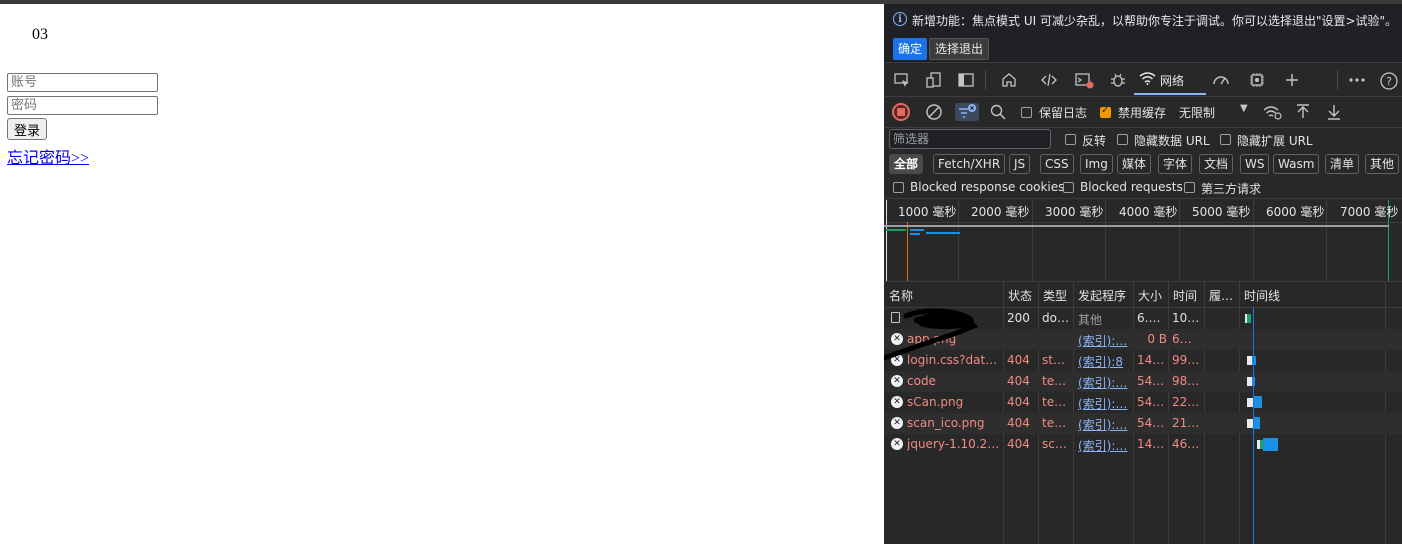  I want to click on type-filter-other: 其他, so click(1382, 164).